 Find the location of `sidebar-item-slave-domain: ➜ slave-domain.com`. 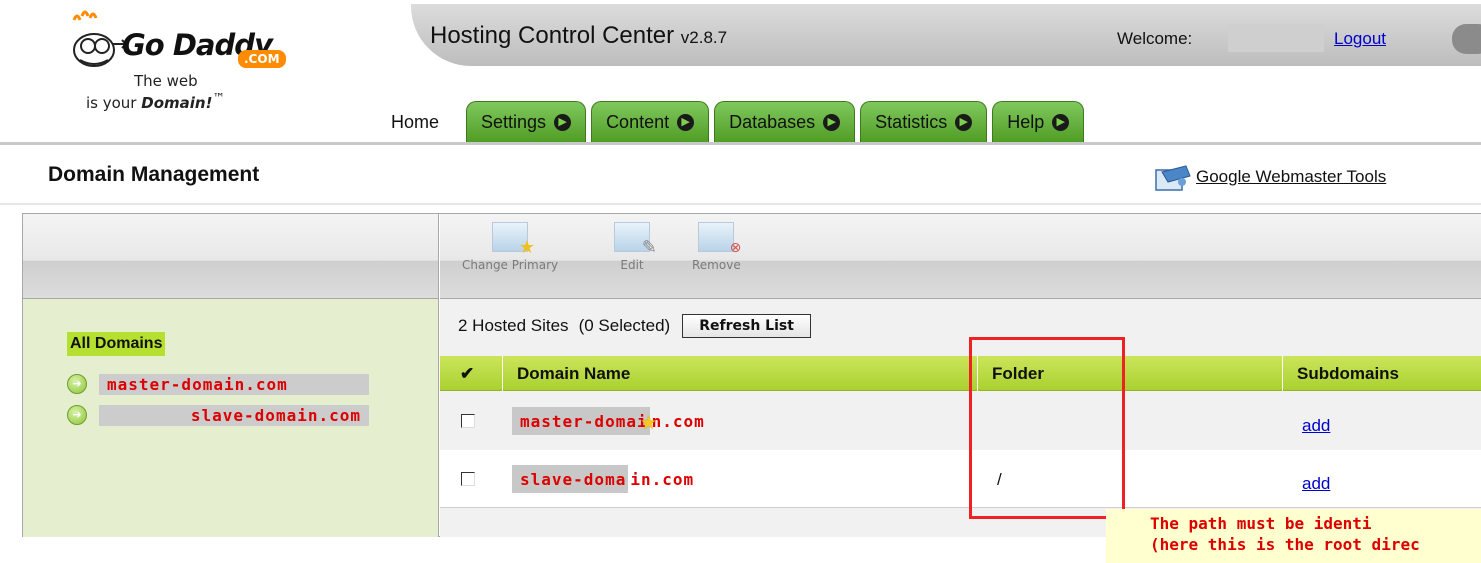

sidebar-item-slave-domain: ➜ slave-domain.com is located at coordinates (218, 415).